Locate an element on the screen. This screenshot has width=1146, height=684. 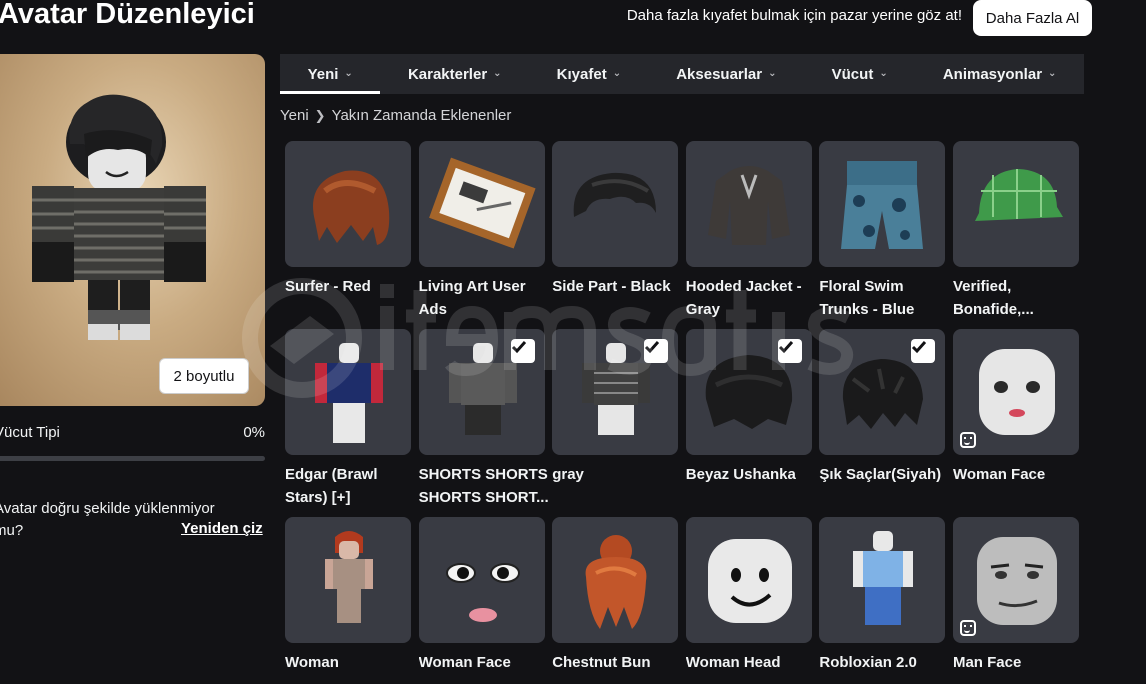
tab-label: Vücut is located at coordinates (852, 74).